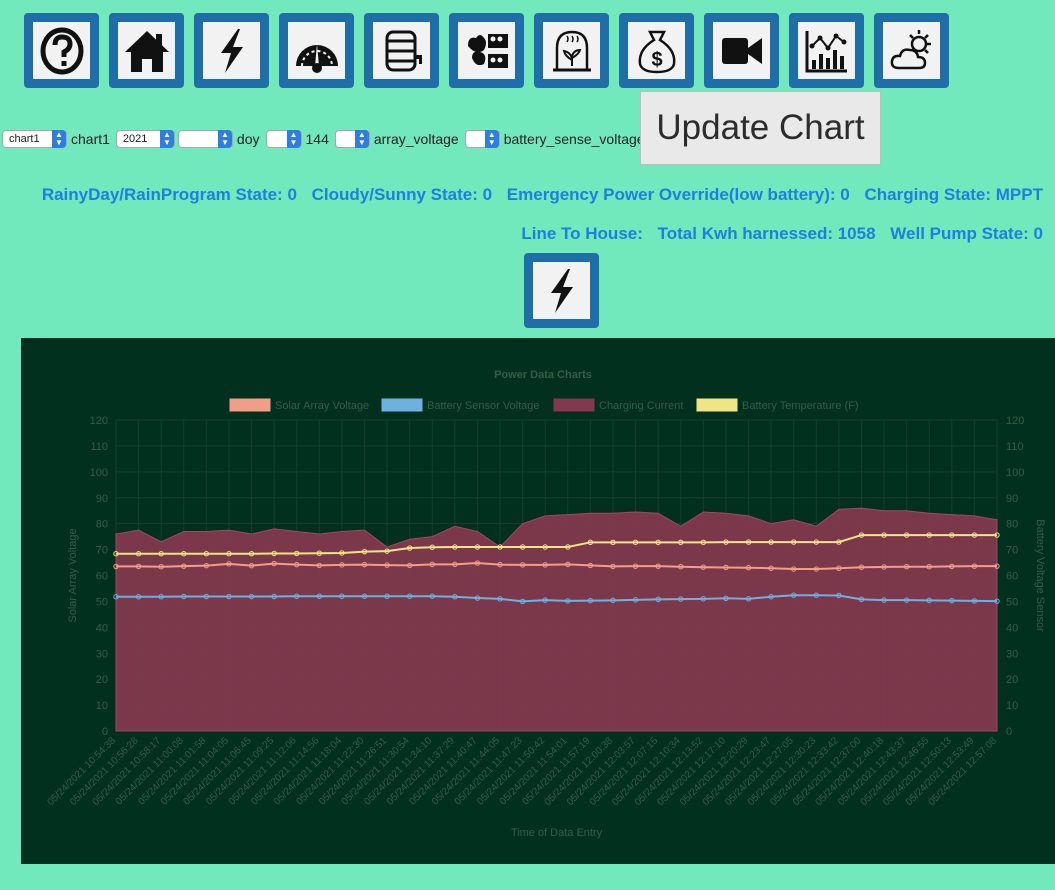 Image resolution: width=1055 pixels, height=890 pixels. What do you see at coordinates (1012, 628) in the screenshot?
I see `y-tick-right: 40` at bounding box center [1012, 628].